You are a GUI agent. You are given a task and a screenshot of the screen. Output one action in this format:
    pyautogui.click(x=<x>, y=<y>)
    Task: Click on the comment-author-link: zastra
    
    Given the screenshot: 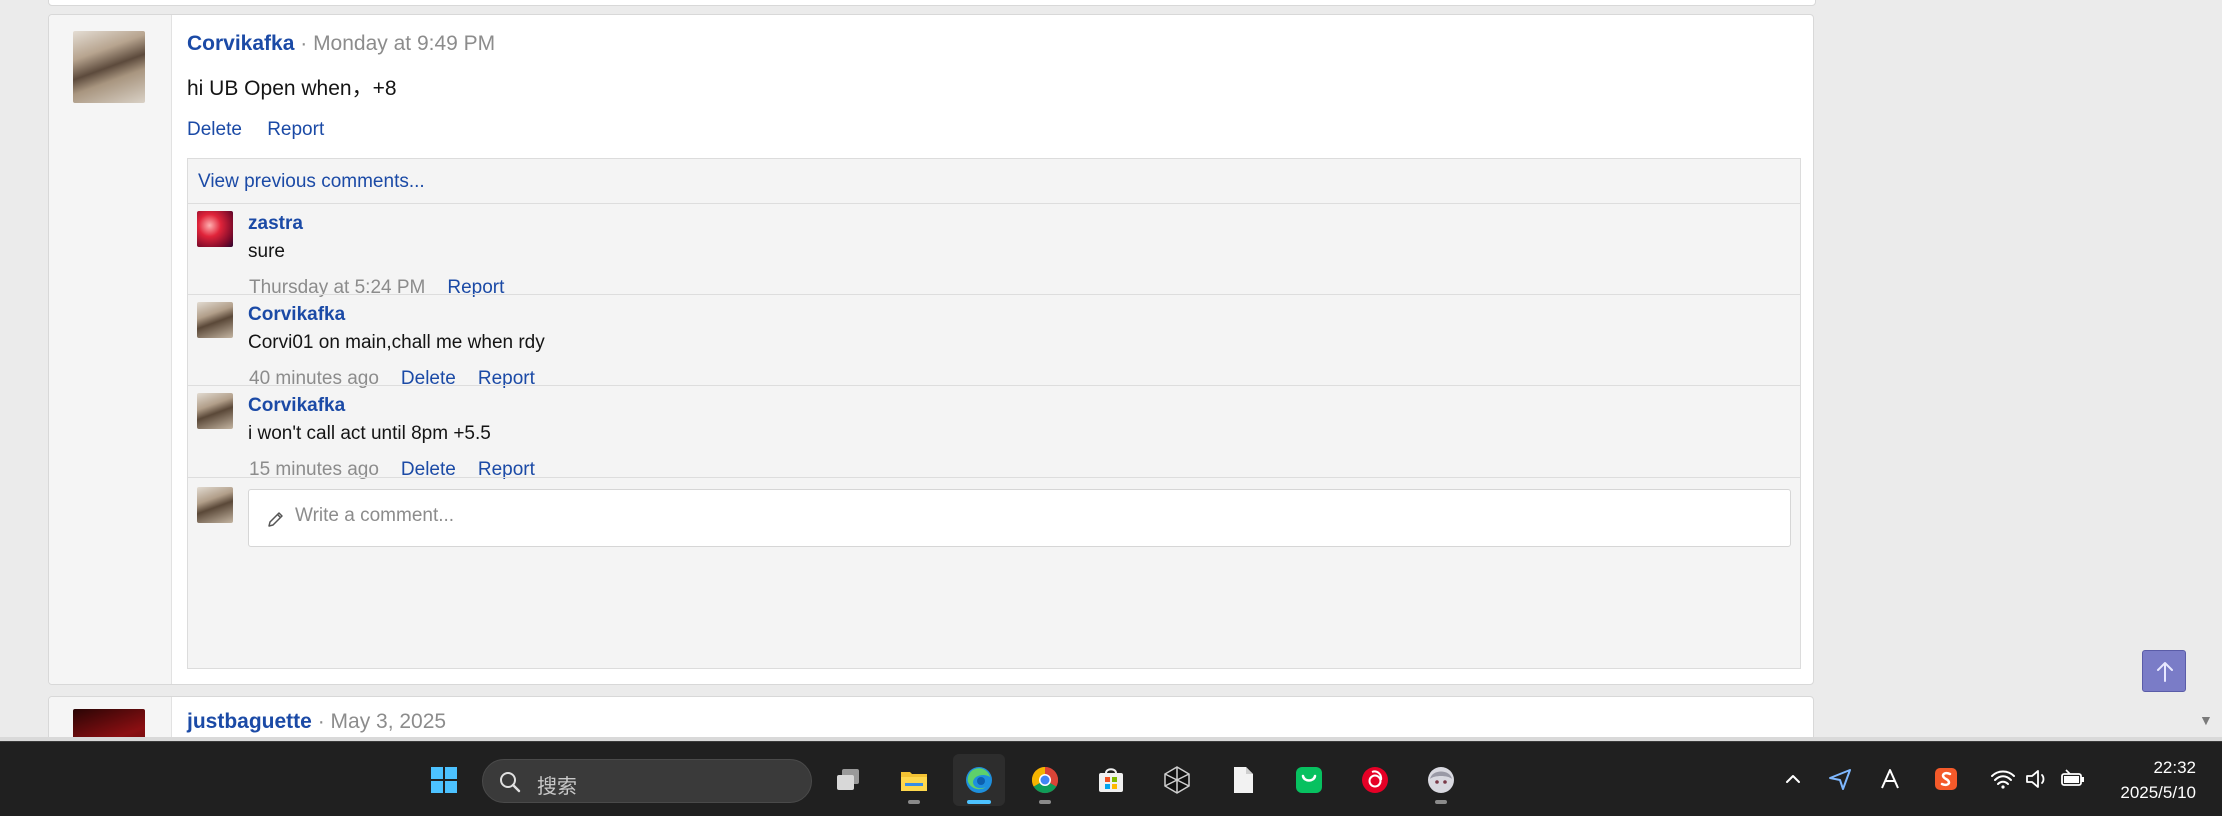 What is the action you would take?
    pyautogui.click(x=275, y=224)
    